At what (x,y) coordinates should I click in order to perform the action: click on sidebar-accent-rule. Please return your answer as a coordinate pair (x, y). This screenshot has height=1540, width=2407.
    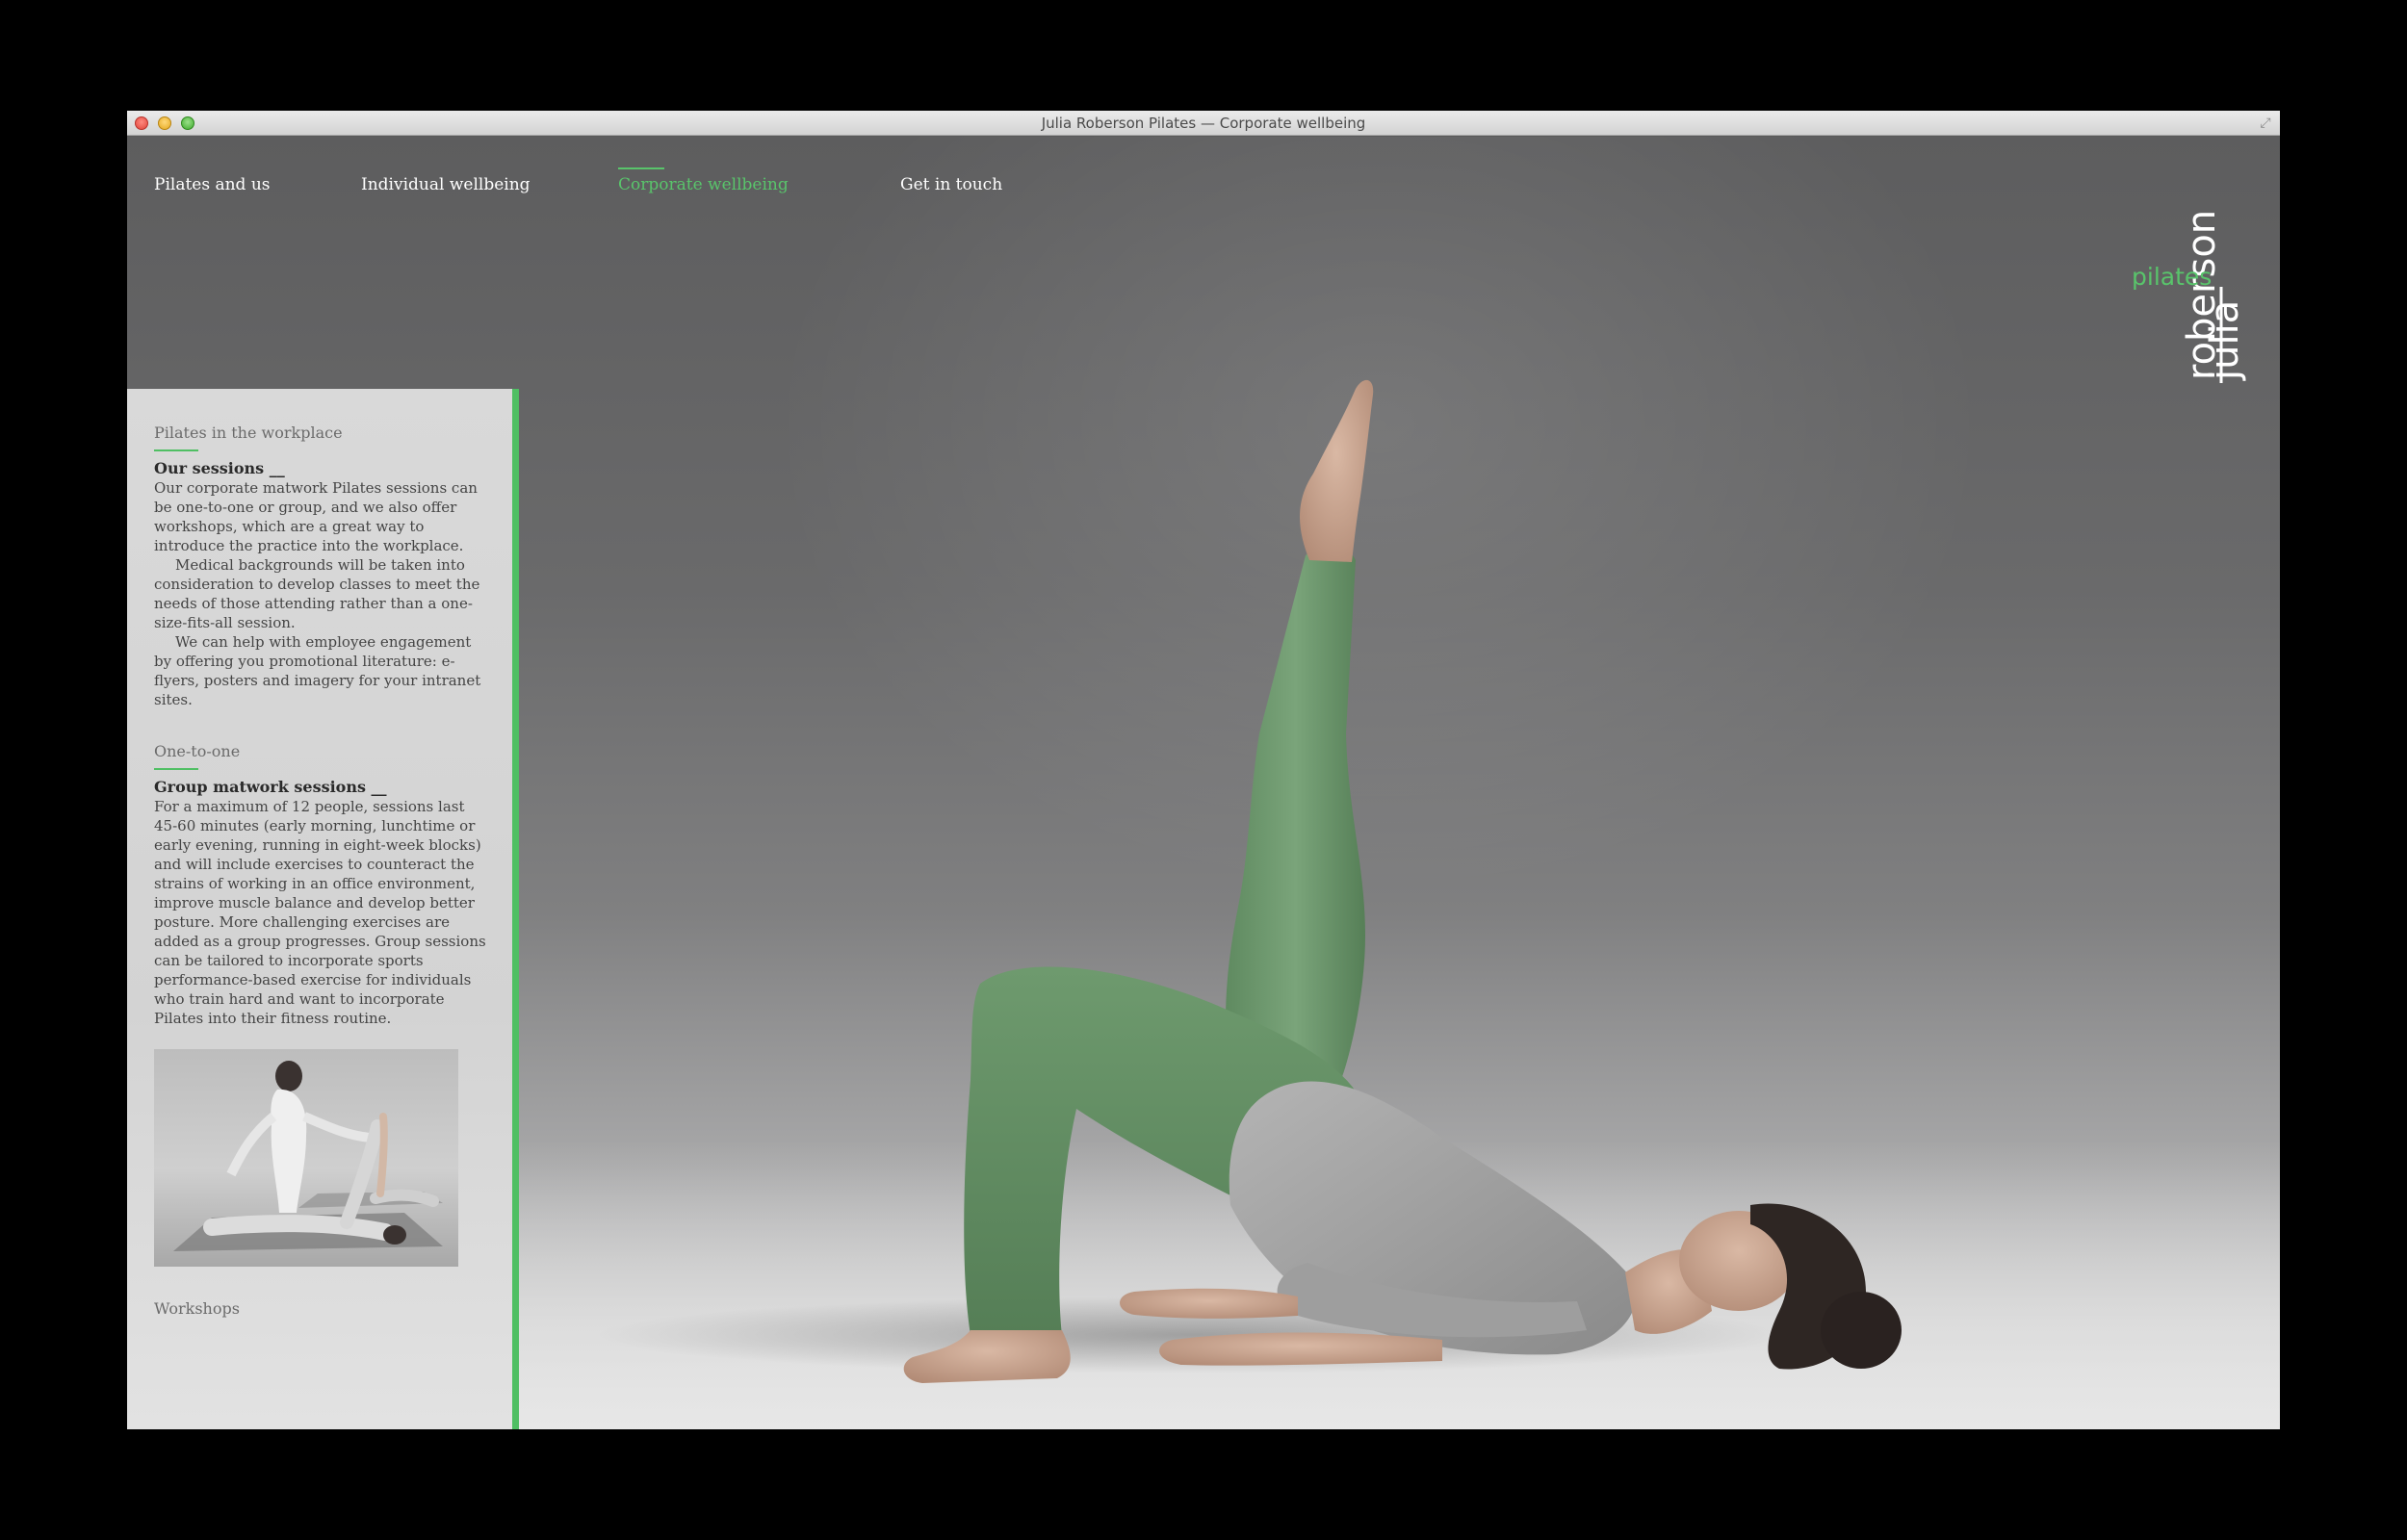
    Looking at the image, I should click on (515, 909).